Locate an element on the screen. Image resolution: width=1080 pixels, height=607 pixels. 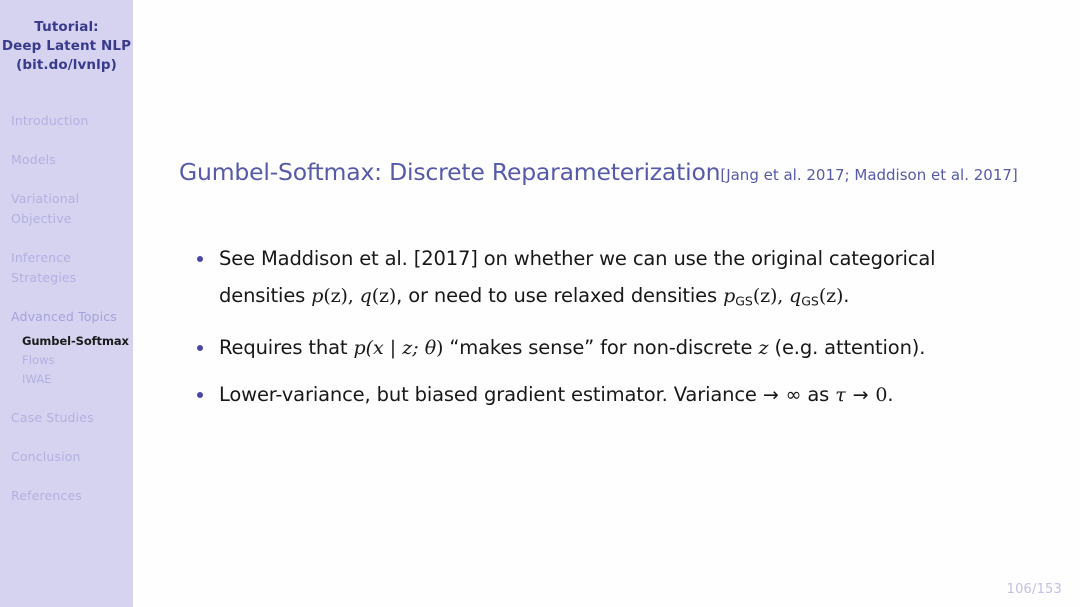
sidebar-item-references: References is located at coordinates (66, 496).